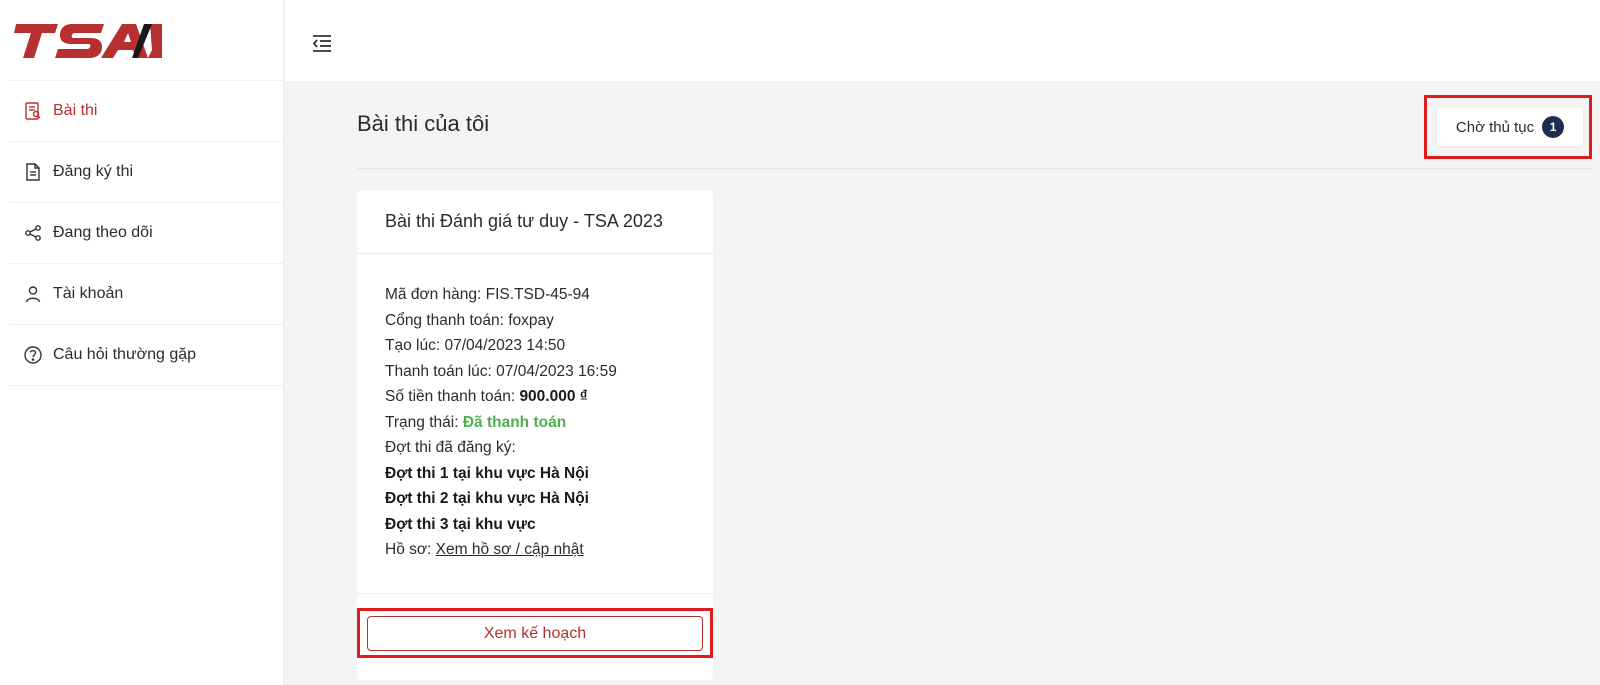  Describe the element at coordinates (424, 422) in the screenshot. I see `status-label: Trạng thái:` at that location.